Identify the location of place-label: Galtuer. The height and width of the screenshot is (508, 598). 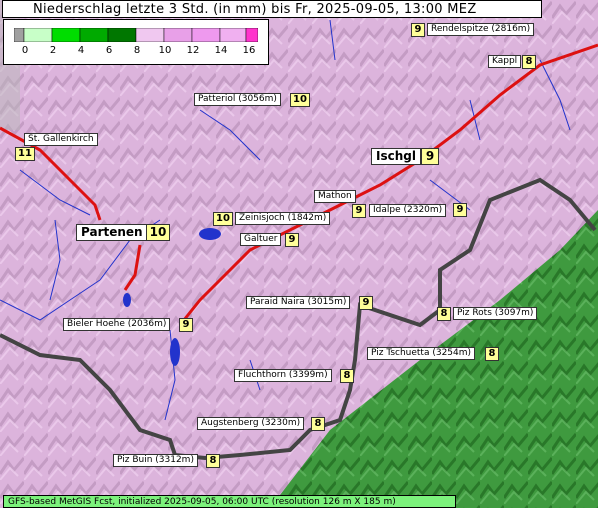
(261, 239).